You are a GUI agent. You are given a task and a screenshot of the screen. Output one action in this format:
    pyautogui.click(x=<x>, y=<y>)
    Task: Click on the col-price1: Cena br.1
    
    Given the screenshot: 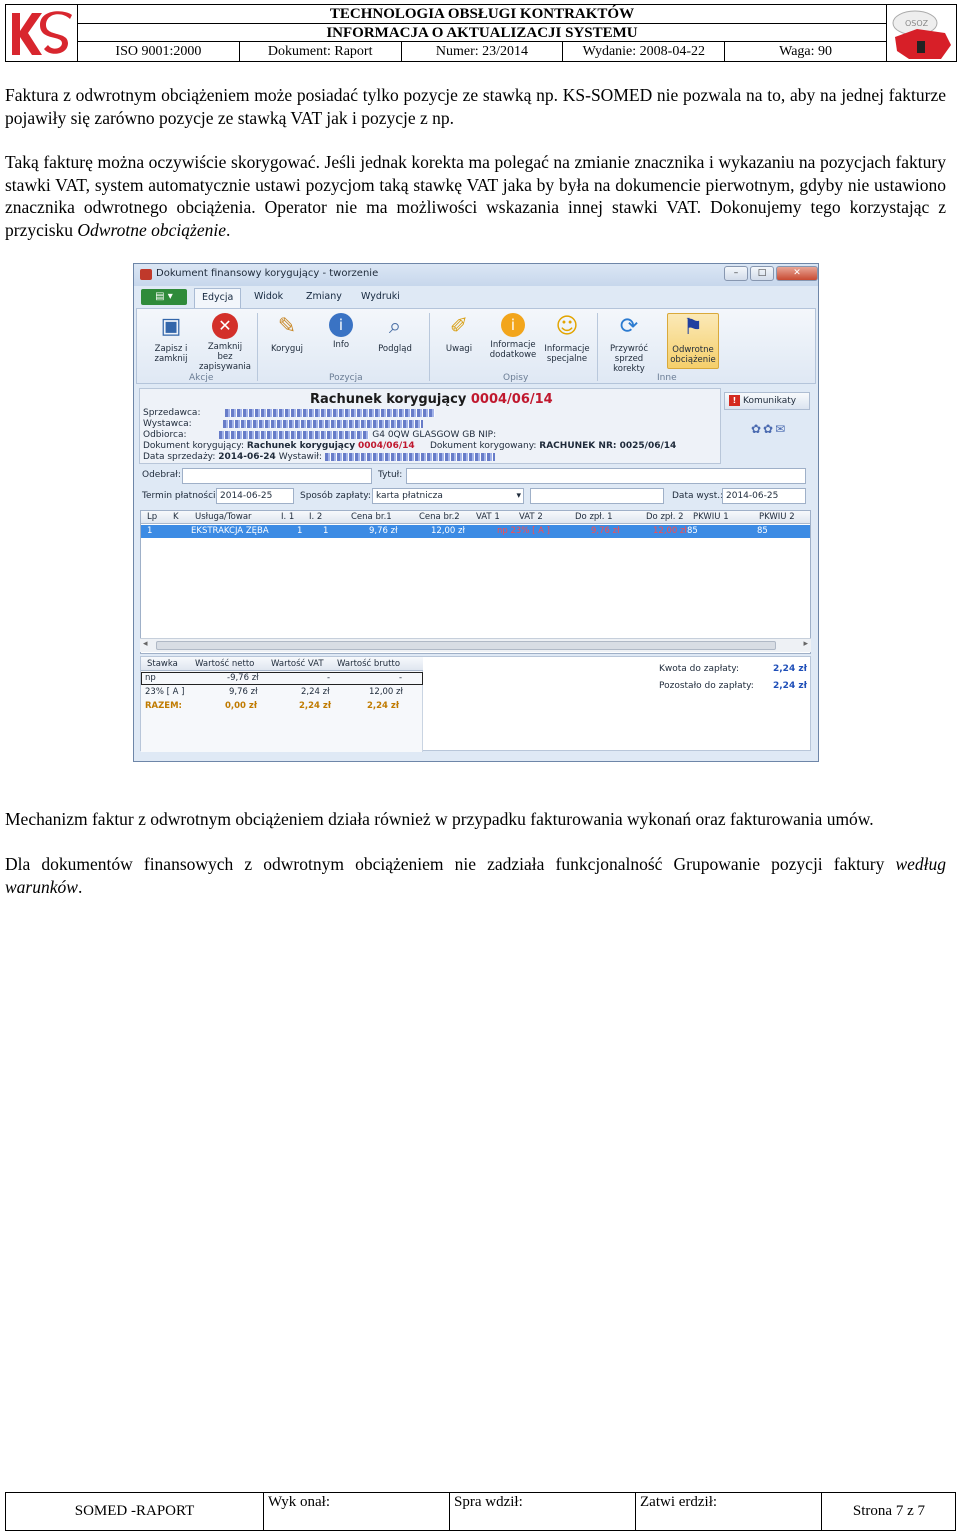 What is the action you would take?
    pyautogui.click(x=371, y=517)
    